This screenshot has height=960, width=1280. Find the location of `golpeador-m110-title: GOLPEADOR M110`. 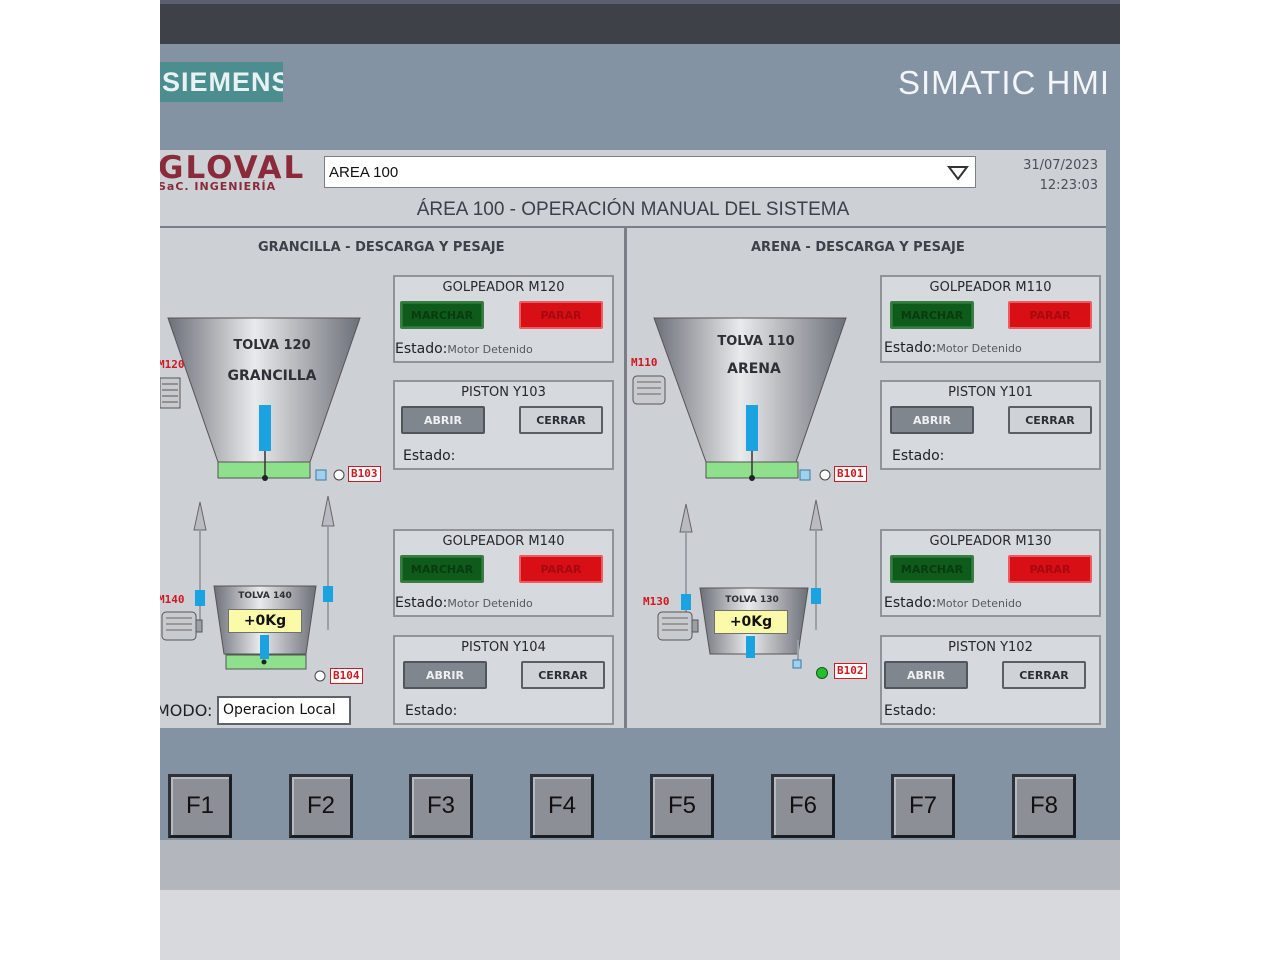

golpeador-m110-title: GOLPEADOR M110 is located at coordinates (990, 287).